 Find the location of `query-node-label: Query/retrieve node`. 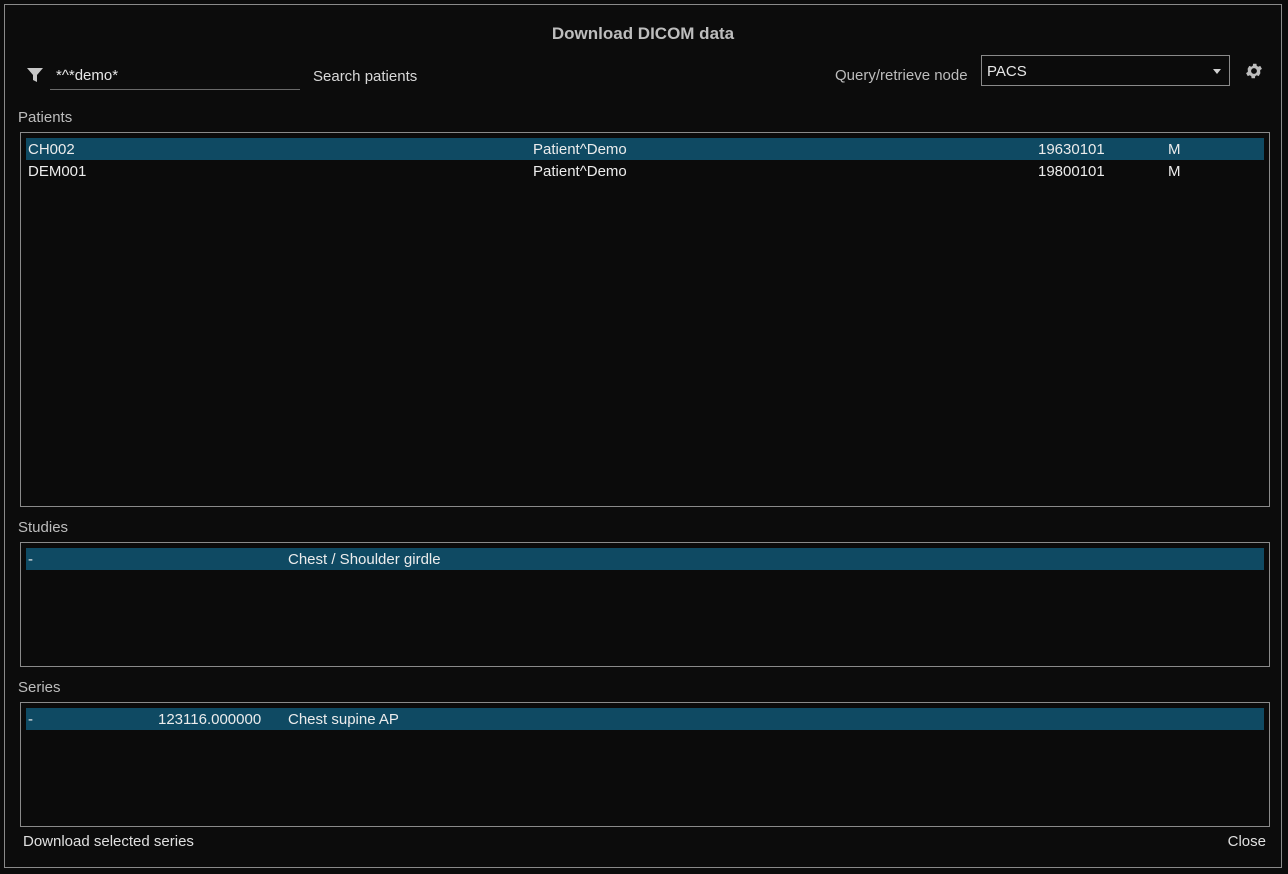

query-node-label: Query/retrieve node is located at coordinates (901, 75).